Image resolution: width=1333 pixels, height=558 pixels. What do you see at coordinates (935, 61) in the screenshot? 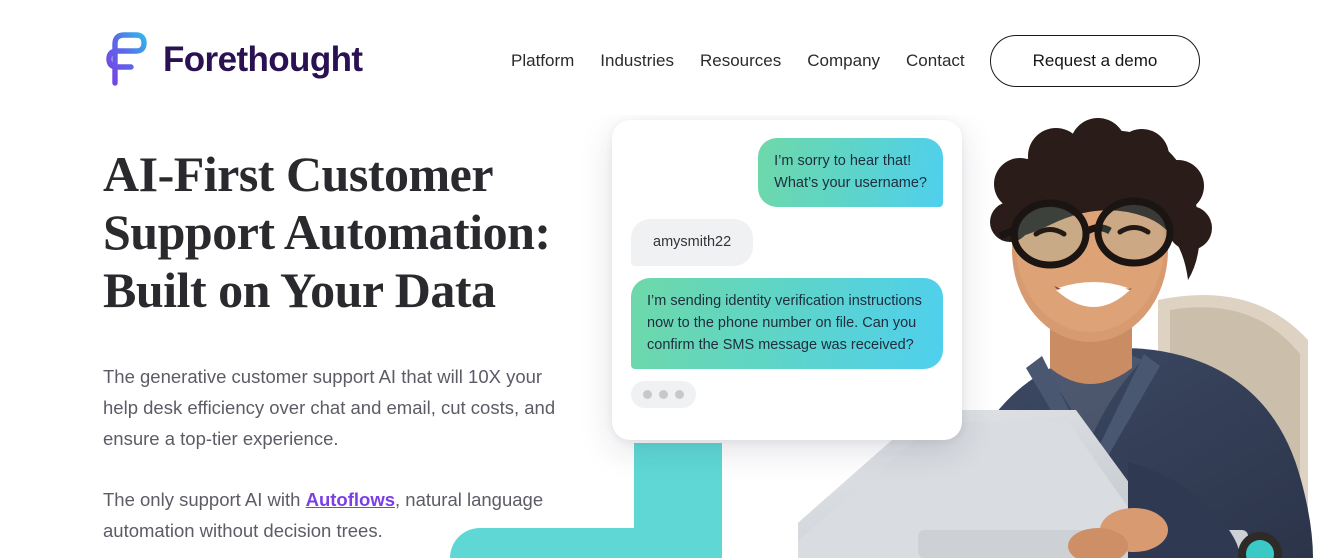
I see `nav-item-contact: Contact` at bounding box center [935, 61].